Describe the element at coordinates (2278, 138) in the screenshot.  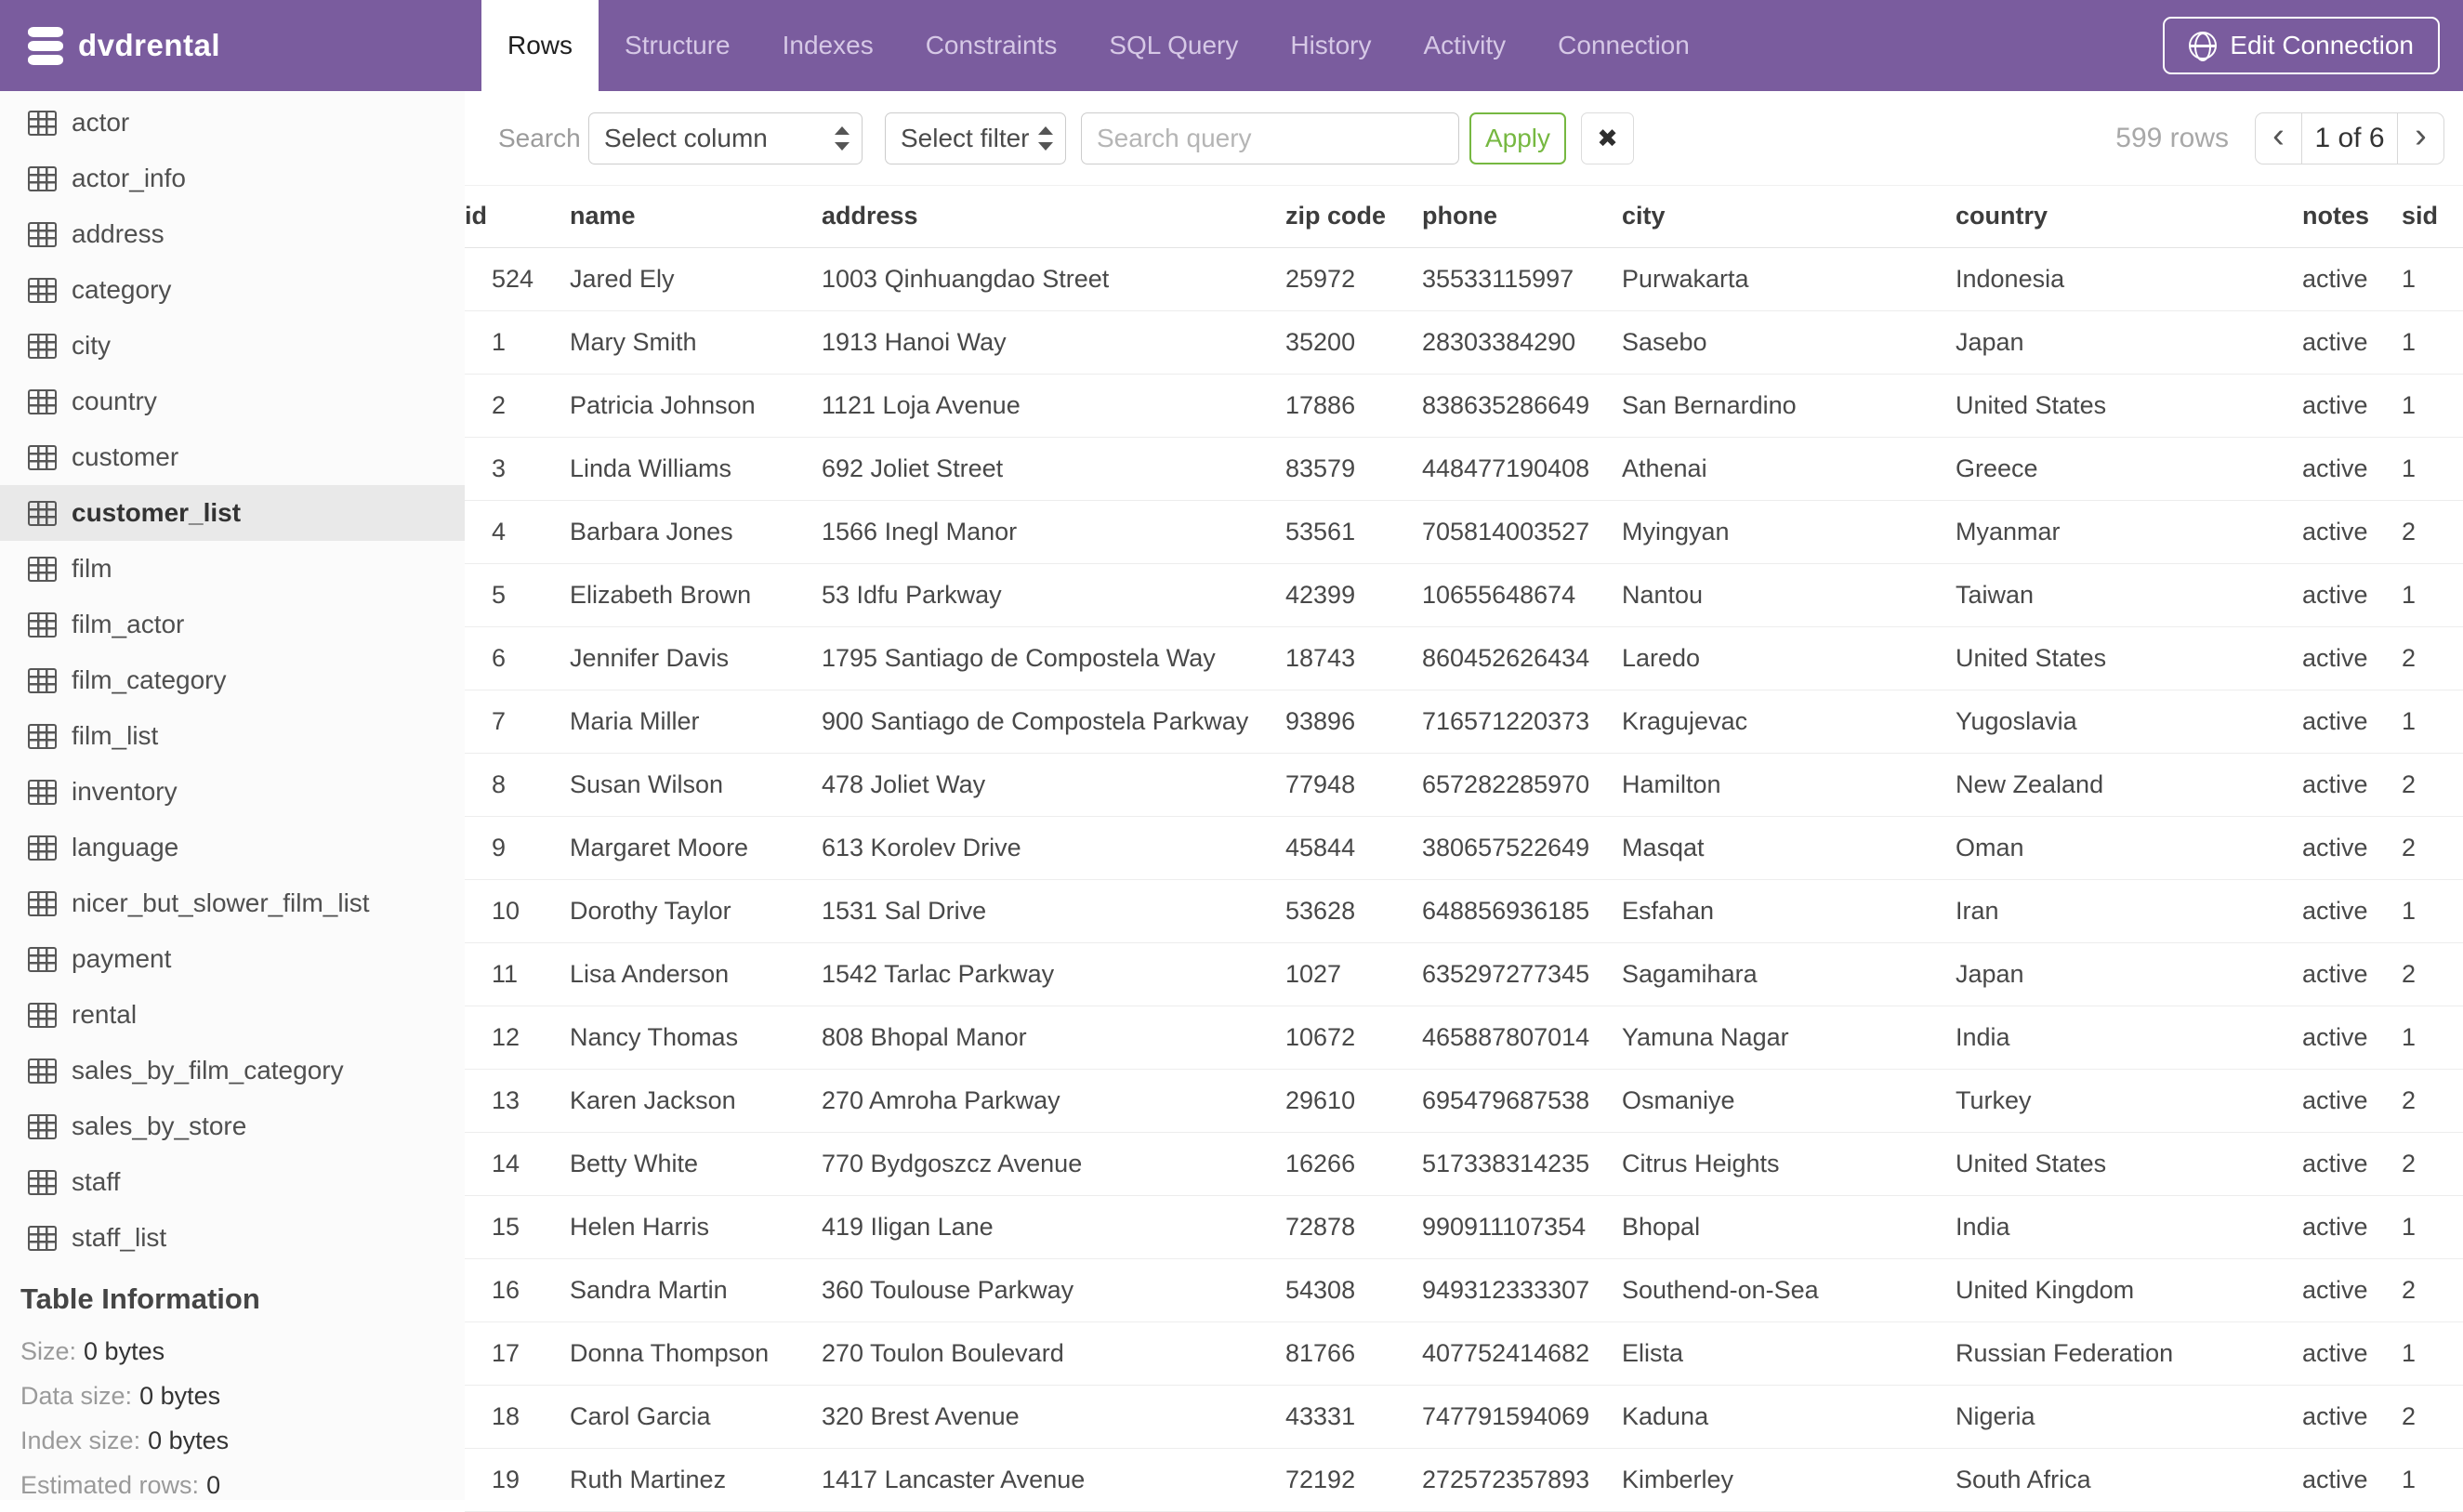
I see `prev-page-button: ‹` at that location.